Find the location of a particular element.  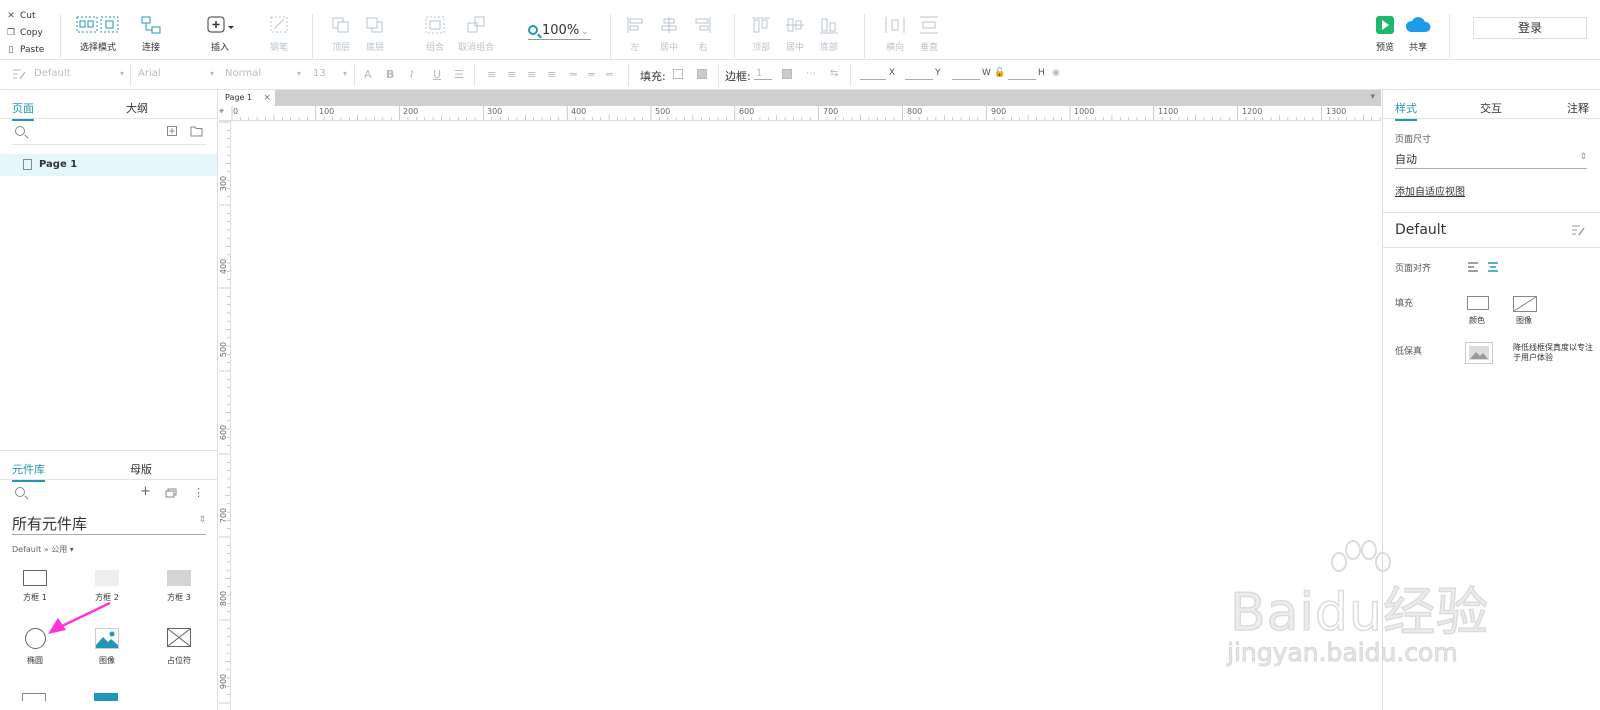

align-center-icon is located at coordinates (1493, 267).